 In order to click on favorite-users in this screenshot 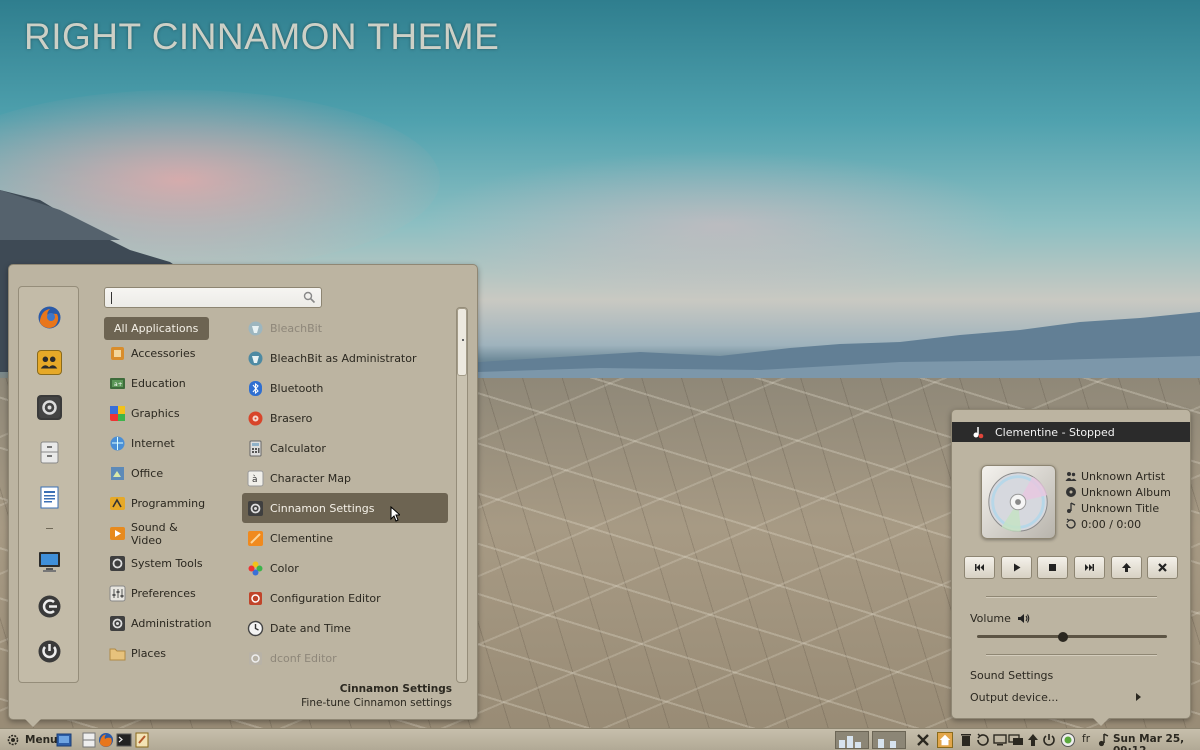, I will do `click(49, 362)`.